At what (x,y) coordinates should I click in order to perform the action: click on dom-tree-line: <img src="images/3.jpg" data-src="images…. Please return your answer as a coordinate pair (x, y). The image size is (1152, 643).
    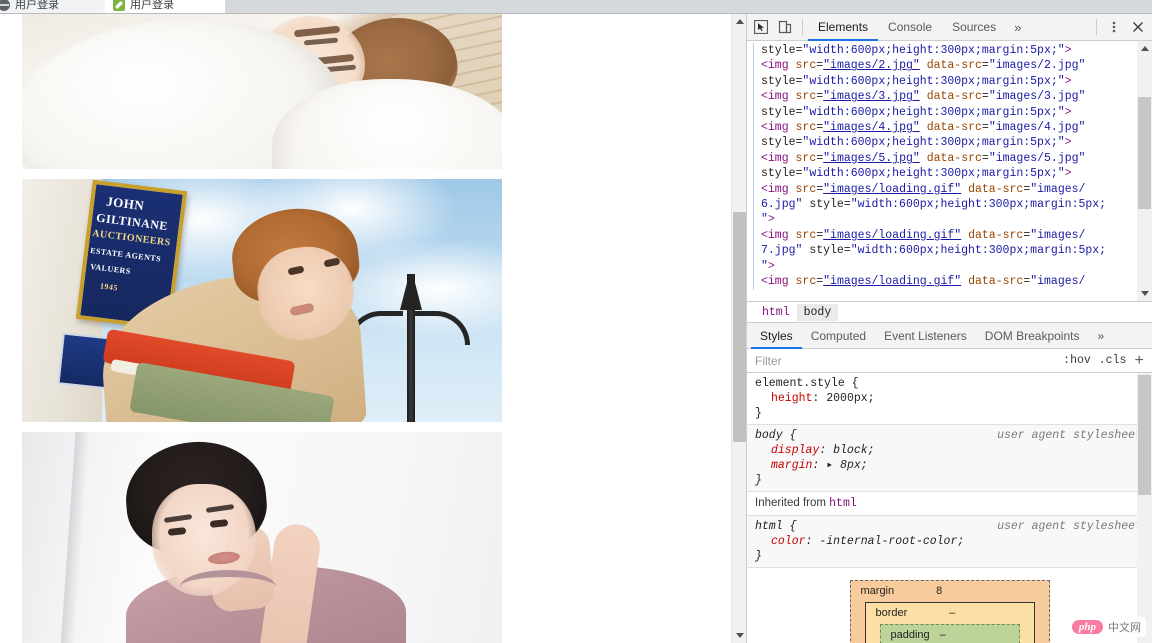
    Looking at the image, I should click on (942, 97).